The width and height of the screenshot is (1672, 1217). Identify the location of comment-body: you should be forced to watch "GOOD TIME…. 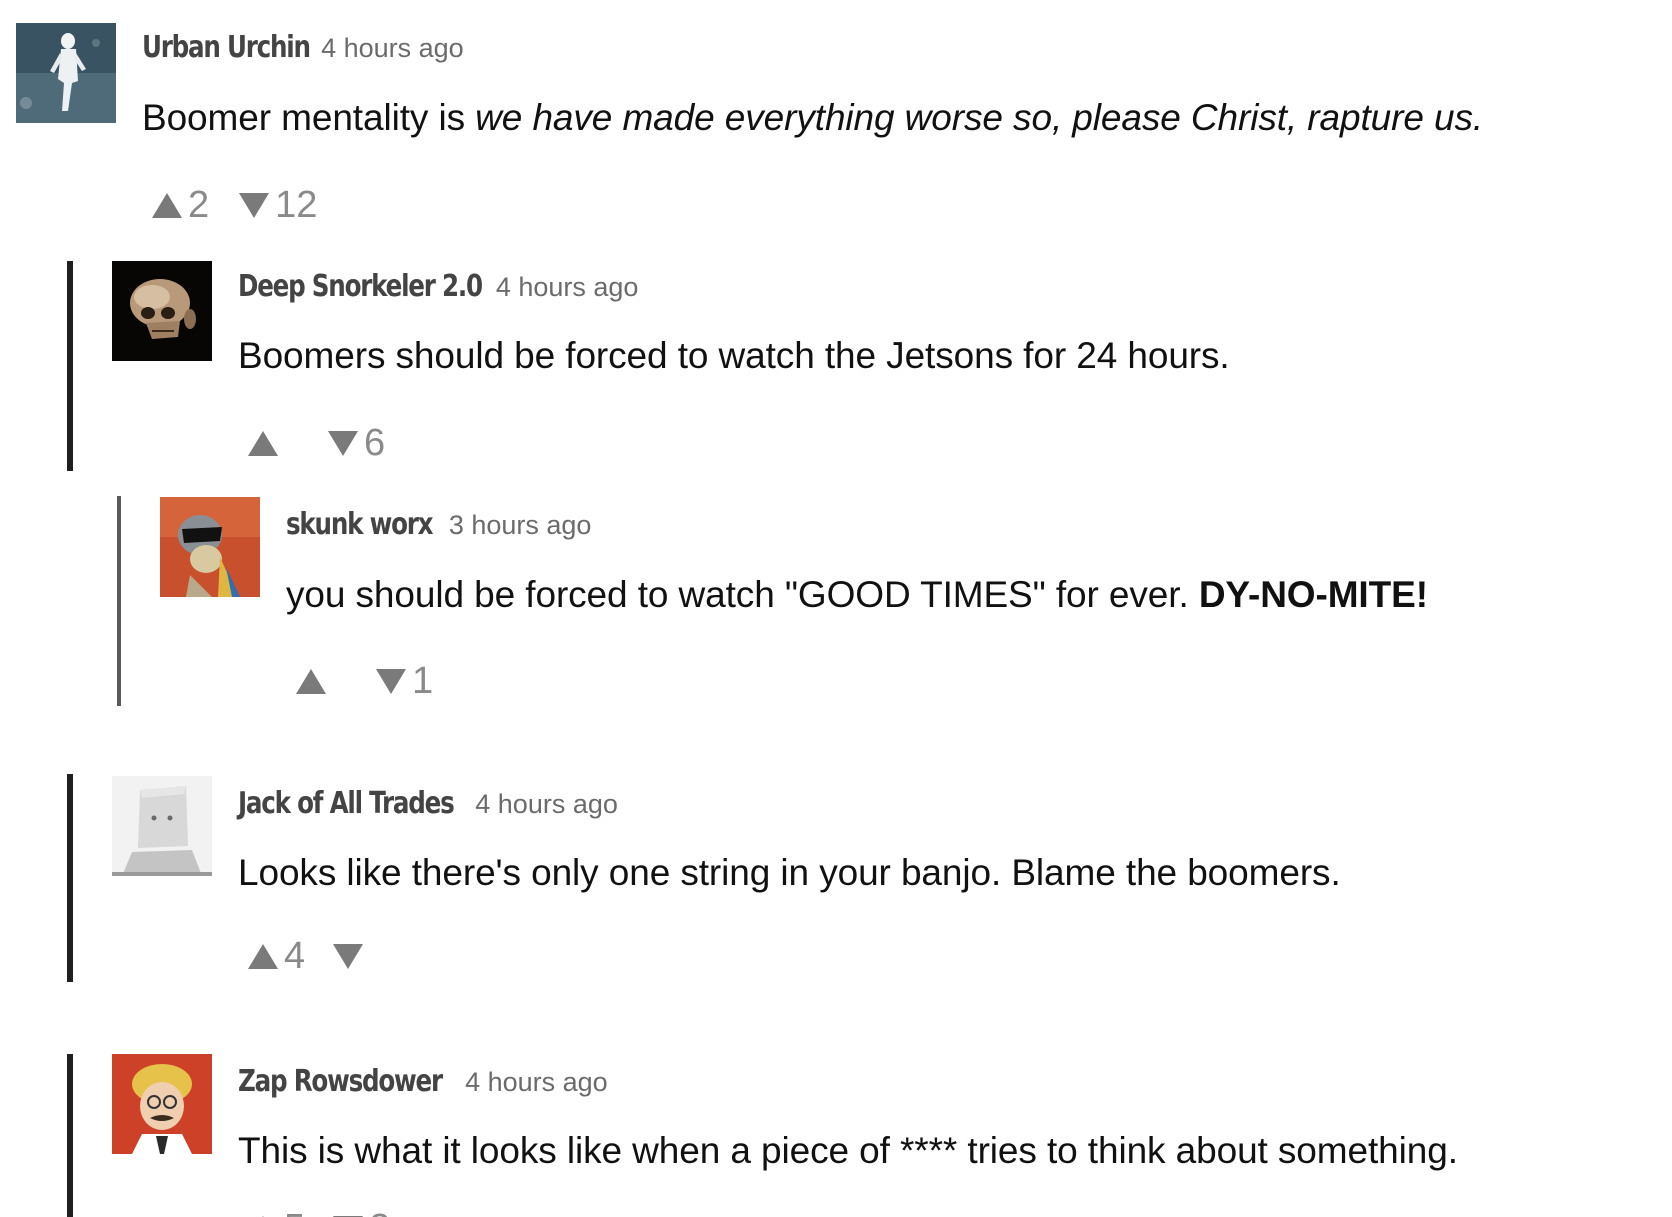
(857, 595).